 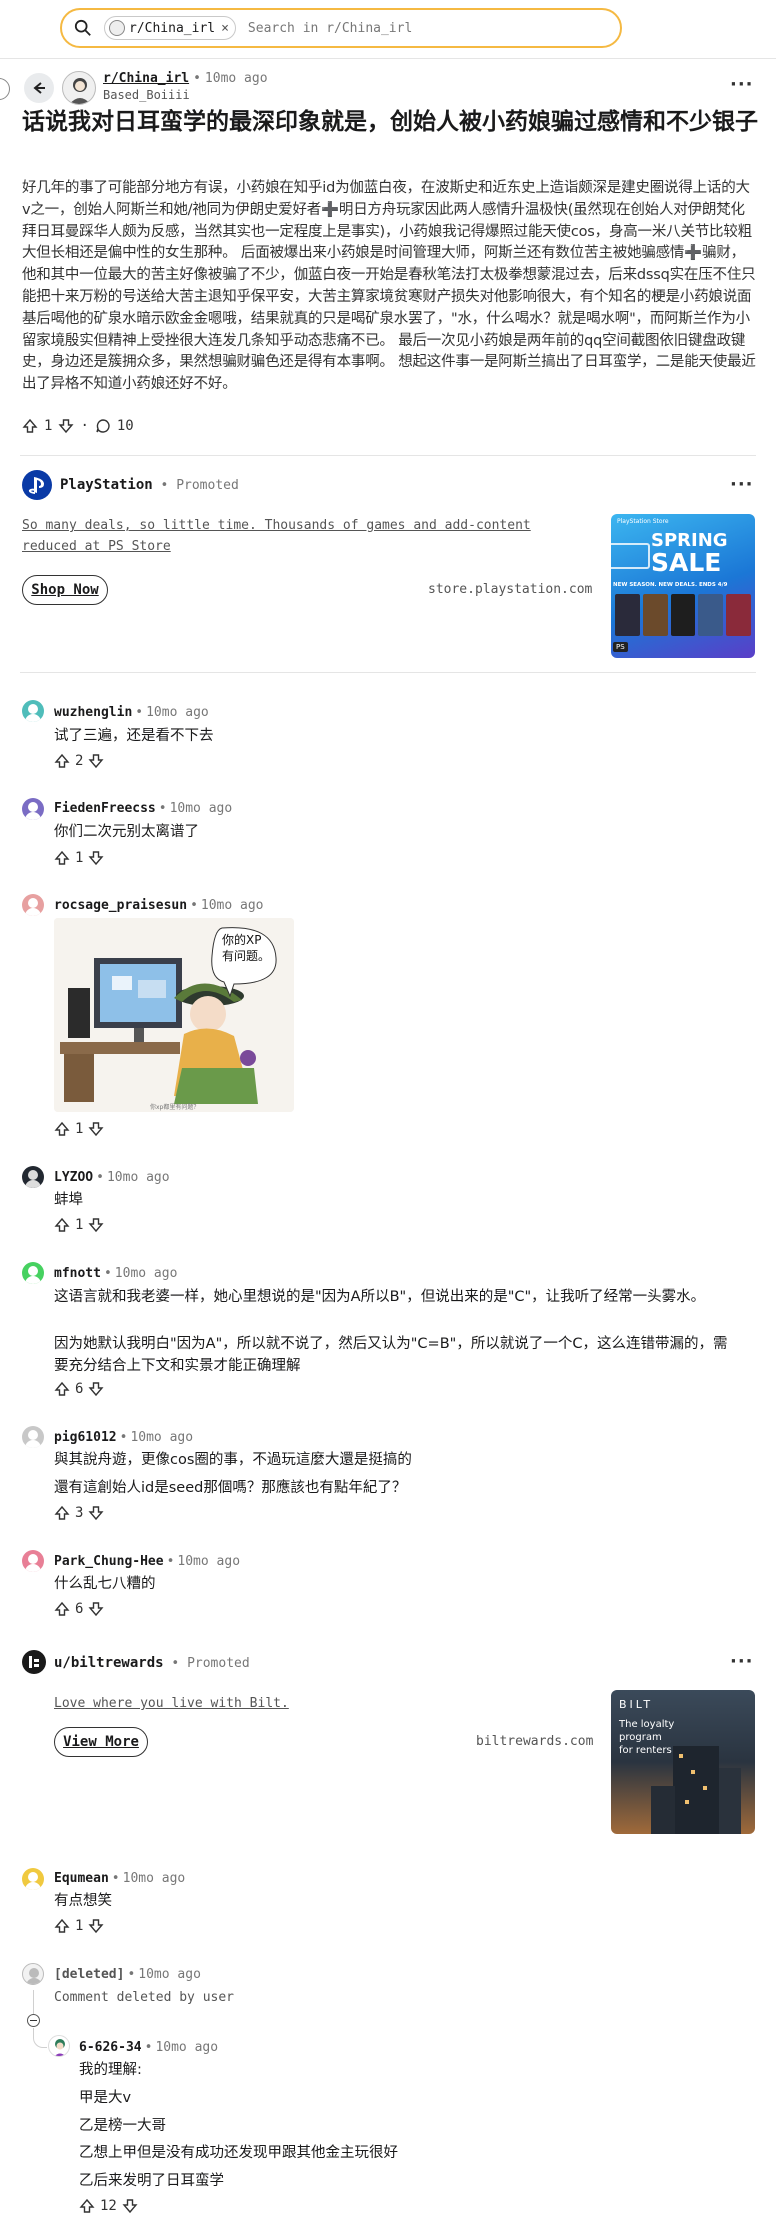 What do you see at coordinates (127, 1974) in the screenshot?
I see `comment-header: [deleted] • 10mo ago` at bounding box center [127, 1974].